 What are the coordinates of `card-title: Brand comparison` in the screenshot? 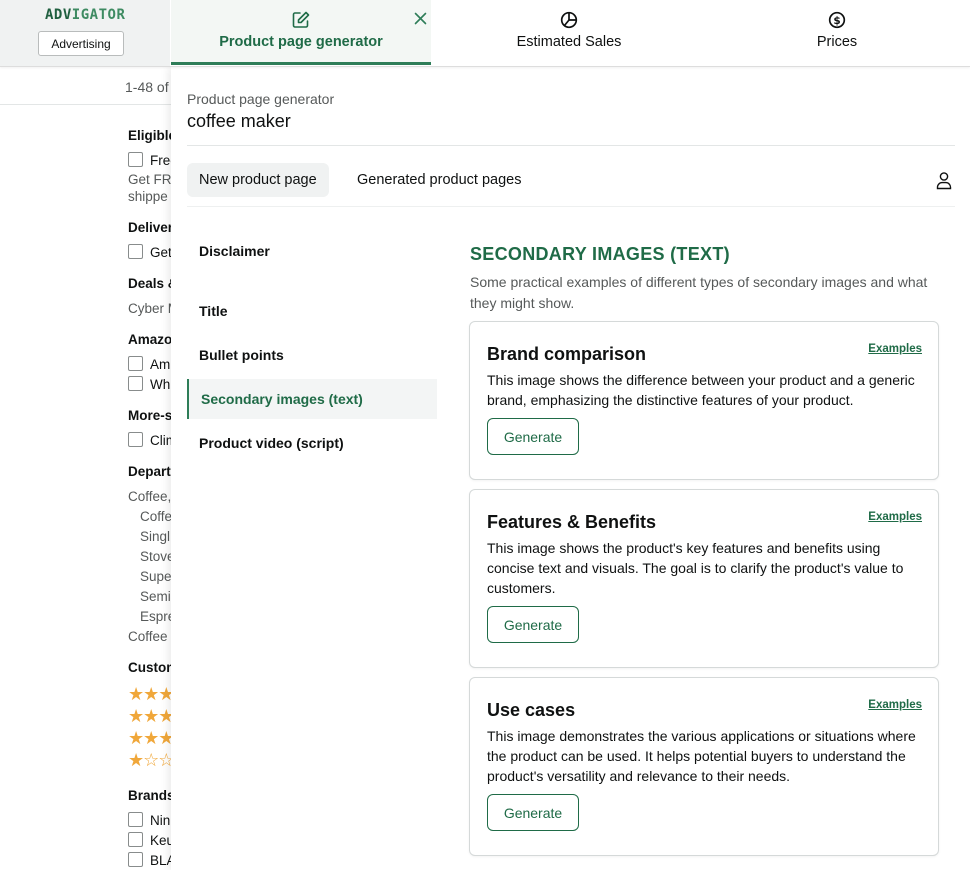 It's located at (567, 354).